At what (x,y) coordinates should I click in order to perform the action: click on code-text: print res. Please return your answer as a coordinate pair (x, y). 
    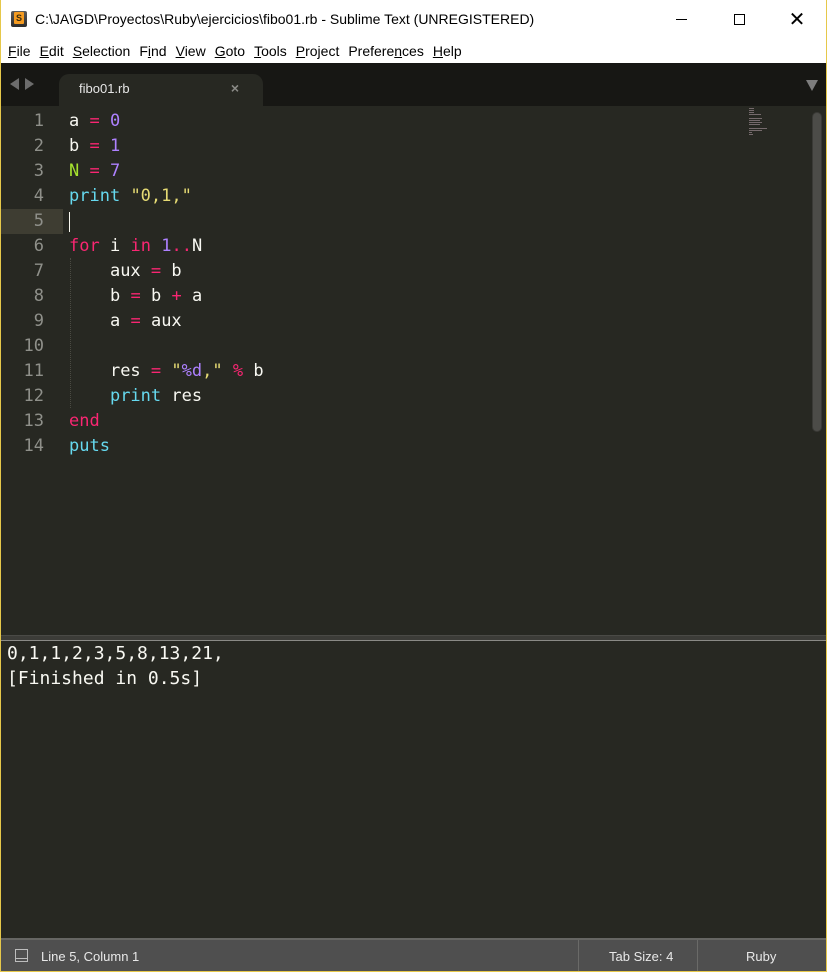
    Looking at the image, I should click on (135, 396).